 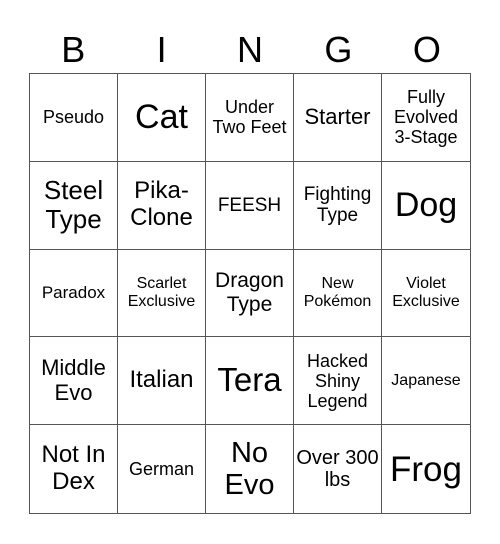 I want to click on bingo-cell: Fully Evolved 3-Stage, so click(x=426, y=118).